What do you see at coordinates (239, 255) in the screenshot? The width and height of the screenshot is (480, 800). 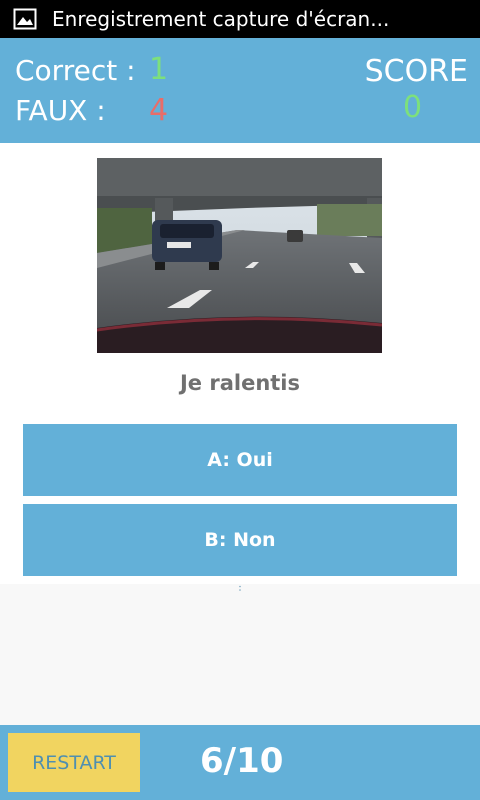 I see `question-photo` at bounding box center [239, 255].